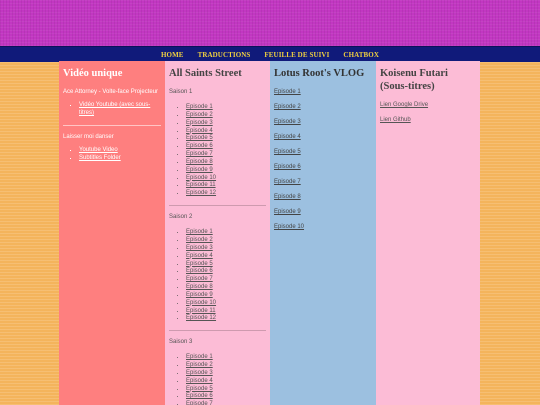 The width and height of the screenshot is (540, 405). What do you see at coordinates (296, 55) in the screenshot?
I see `nav-item-feuille-de-suivi: FEUILLE DE SUIVI` at bounding box center [296, 55].